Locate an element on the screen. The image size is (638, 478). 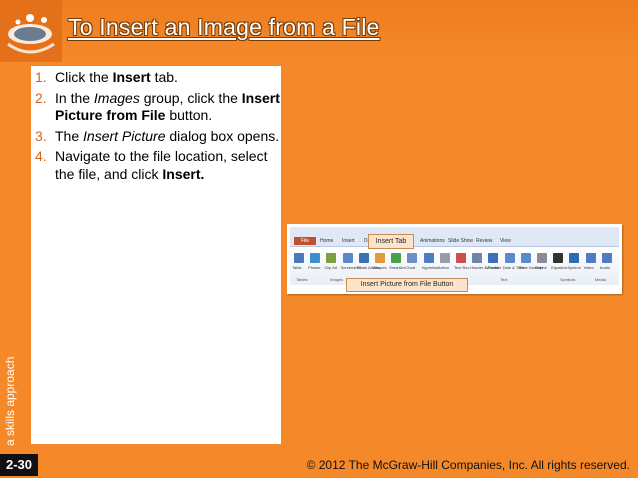
ribbon-button-equation-icon is located at coordinates (558, 258).